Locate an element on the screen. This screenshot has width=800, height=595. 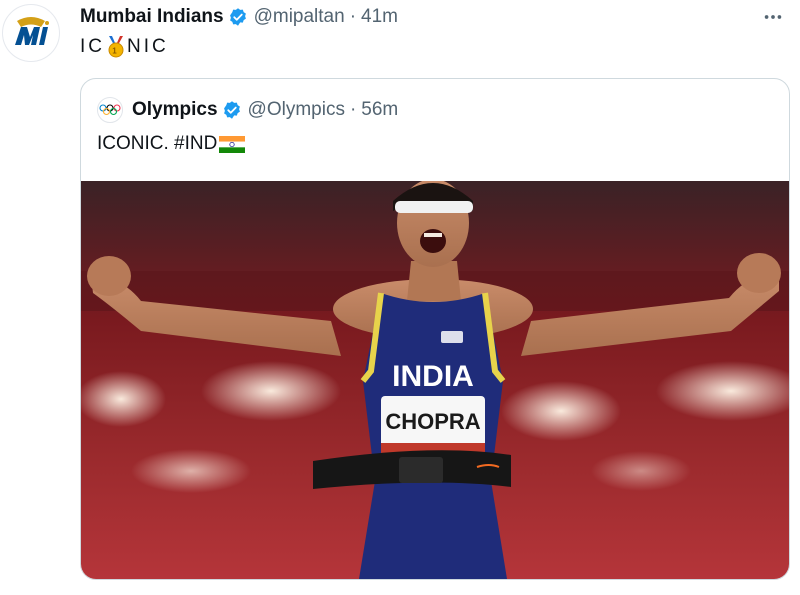
quoted-timestamp: 56m is located at coordinates (379, 110).